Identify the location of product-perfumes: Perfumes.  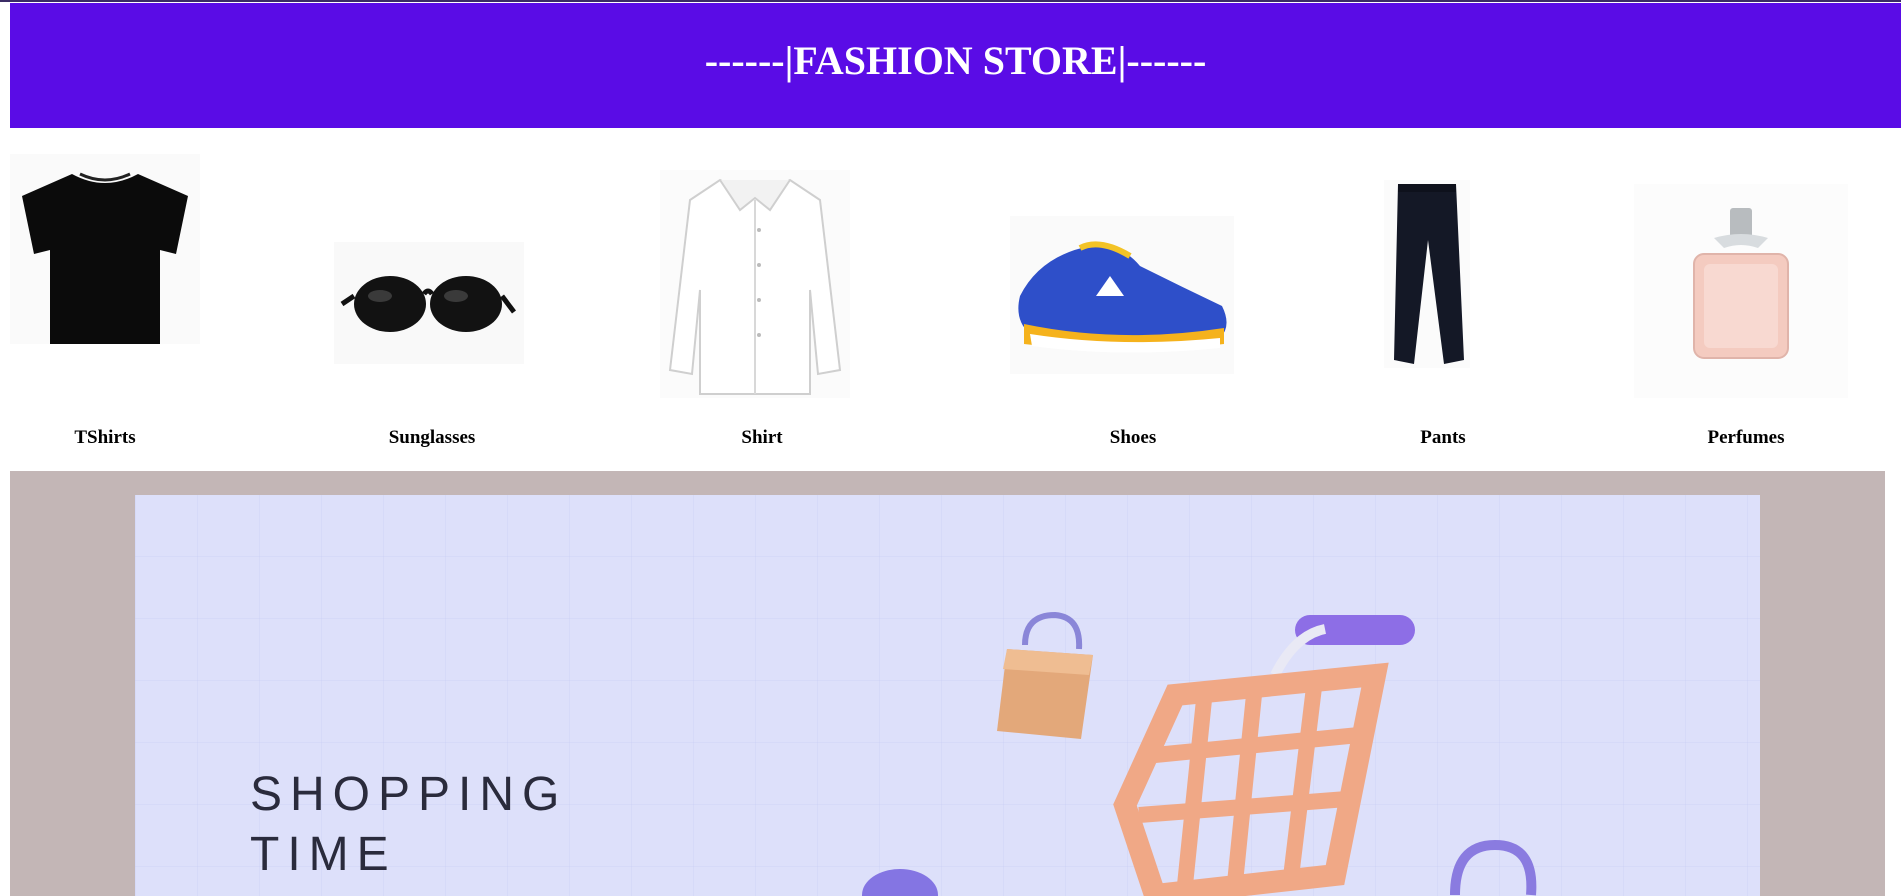
(1745, 299).